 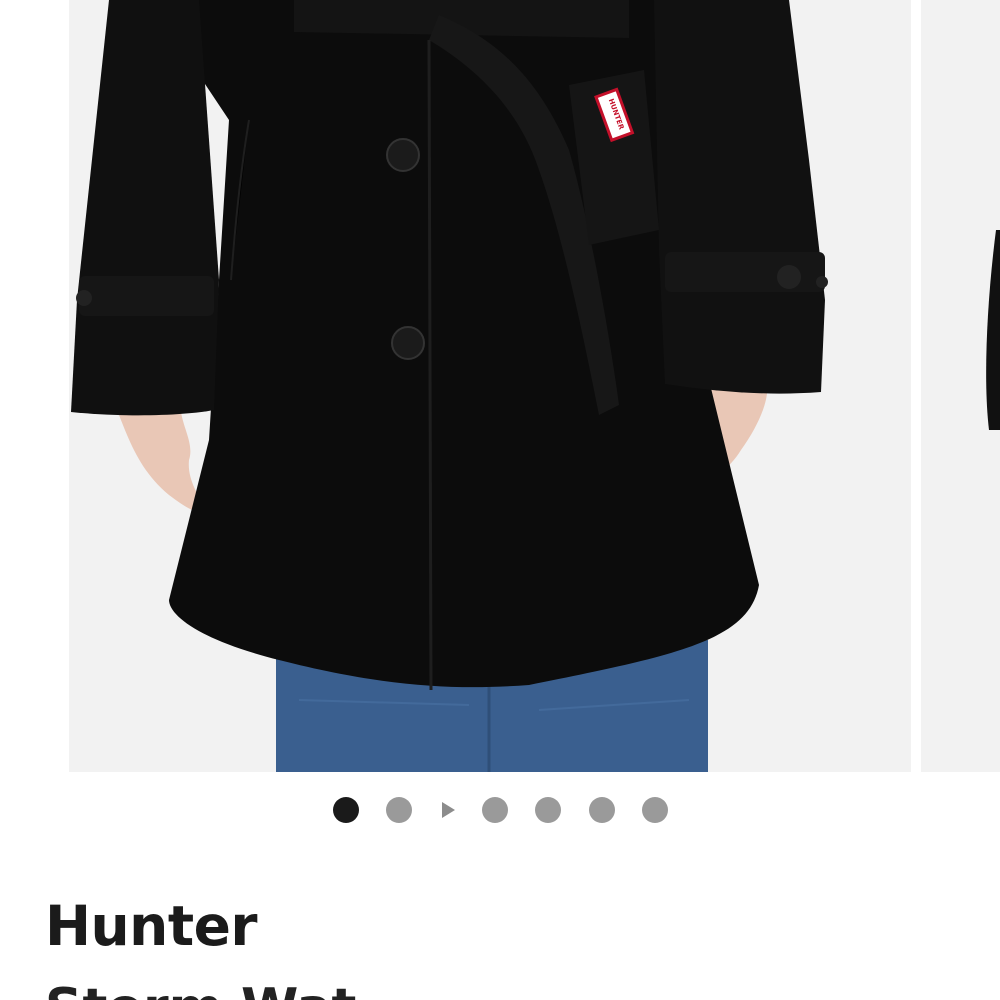 I want to click on product-title: Storm Wat, so click(x=200, y=989).